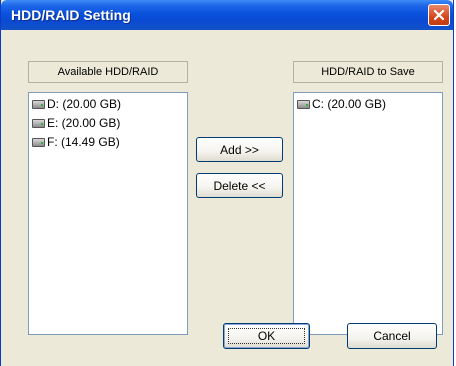 Image resolution: width=456 pixels, height=366 pixels. What do you see at coordinates (392, 336) in the screenshot?
I see `cancel-button: Cancel` at bounding box center [392, 336].